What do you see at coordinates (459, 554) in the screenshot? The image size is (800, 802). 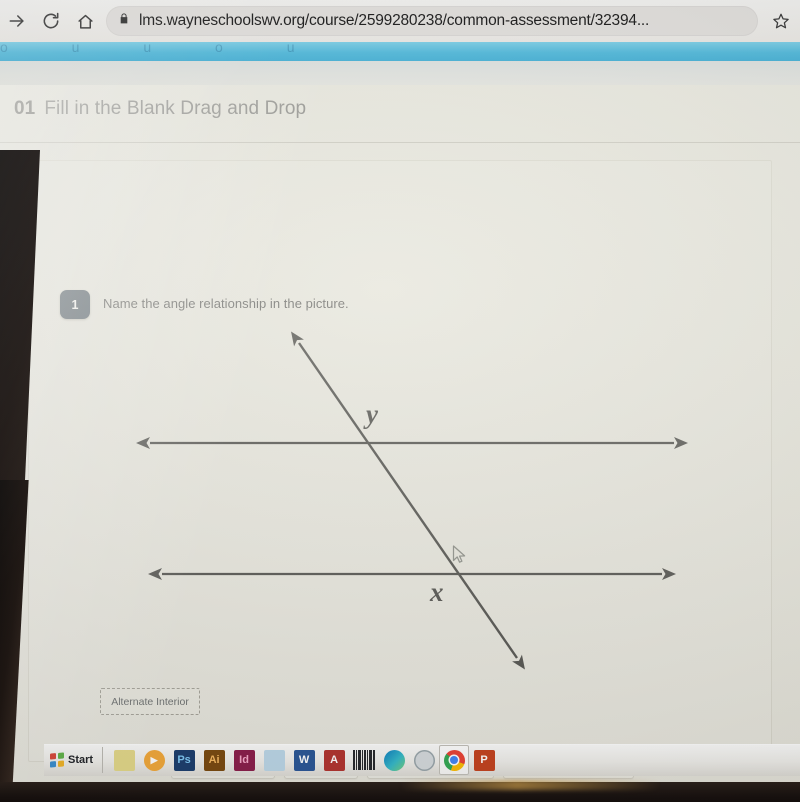 I see `mouse-pointer-icon` at bounding box center [459, 554].